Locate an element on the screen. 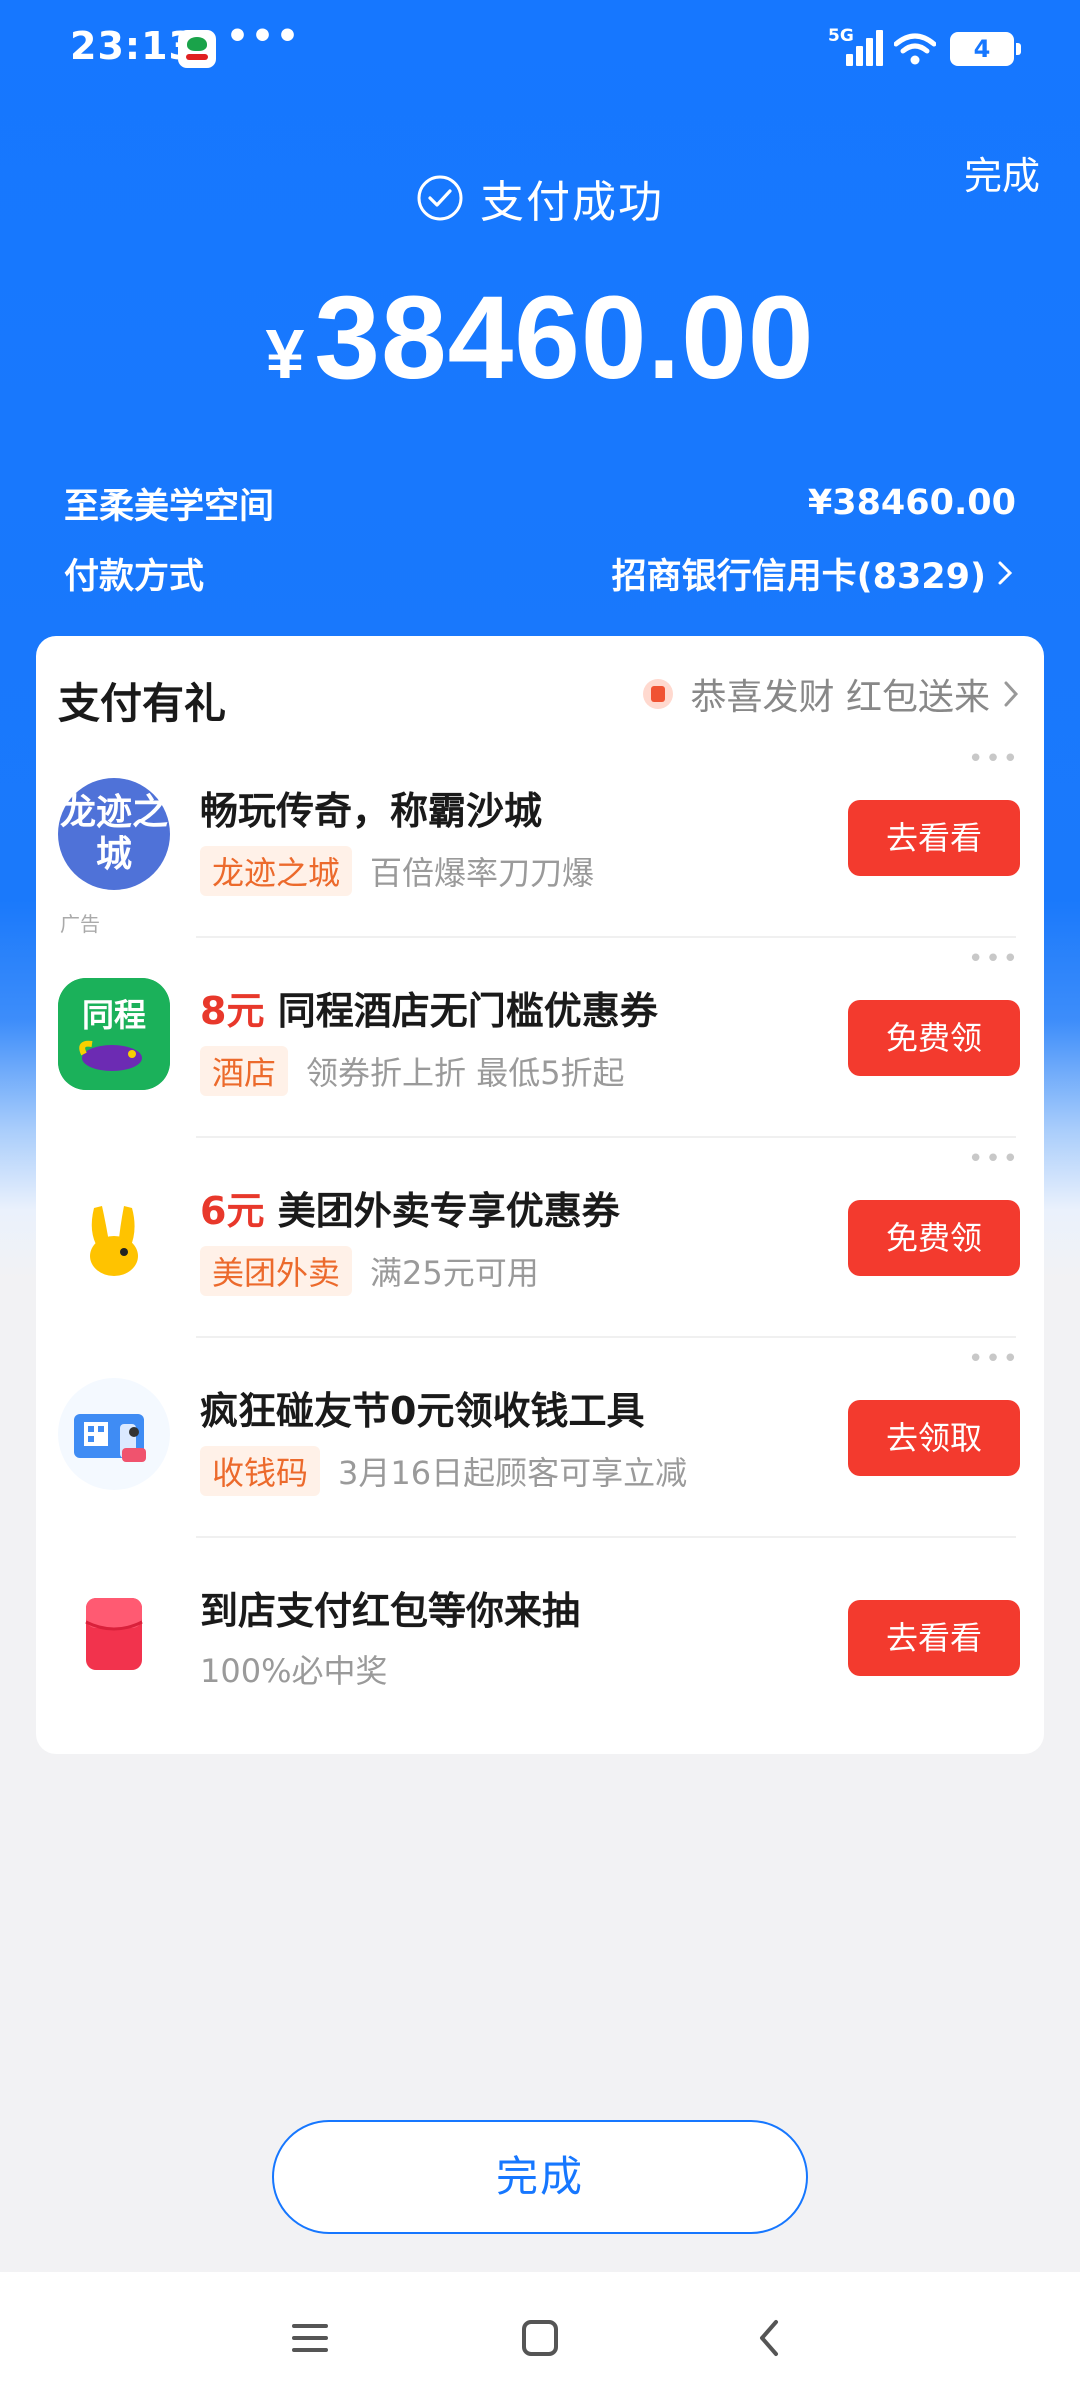  payment-method-label: 付款方式 is located at coordinates (134, 576).